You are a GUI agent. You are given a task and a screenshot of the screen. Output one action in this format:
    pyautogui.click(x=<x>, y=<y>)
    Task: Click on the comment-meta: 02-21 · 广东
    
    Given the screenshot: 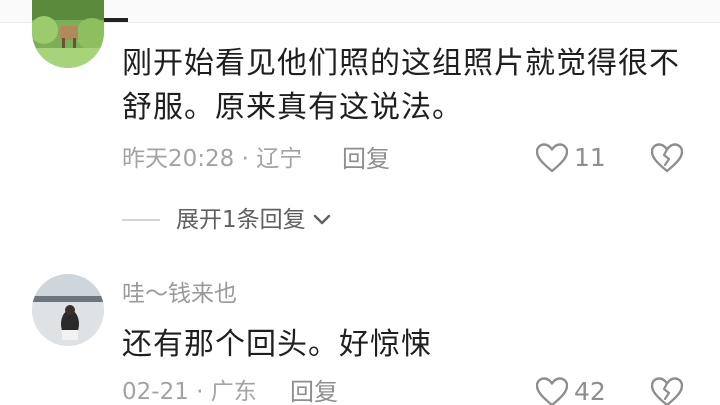 What is the action you would take?
    pyautogui.click(x=189, y=391)
    